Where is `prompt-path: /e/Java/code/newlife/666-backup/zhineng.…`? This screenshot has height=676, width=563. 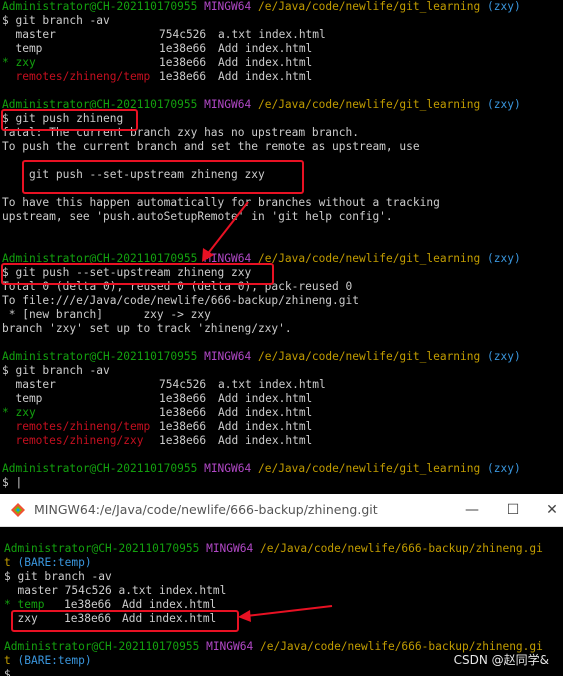 prompt-path: /e/Java/code/newlife/666-backup/zhineng.… is located at coordinates (401, 548).